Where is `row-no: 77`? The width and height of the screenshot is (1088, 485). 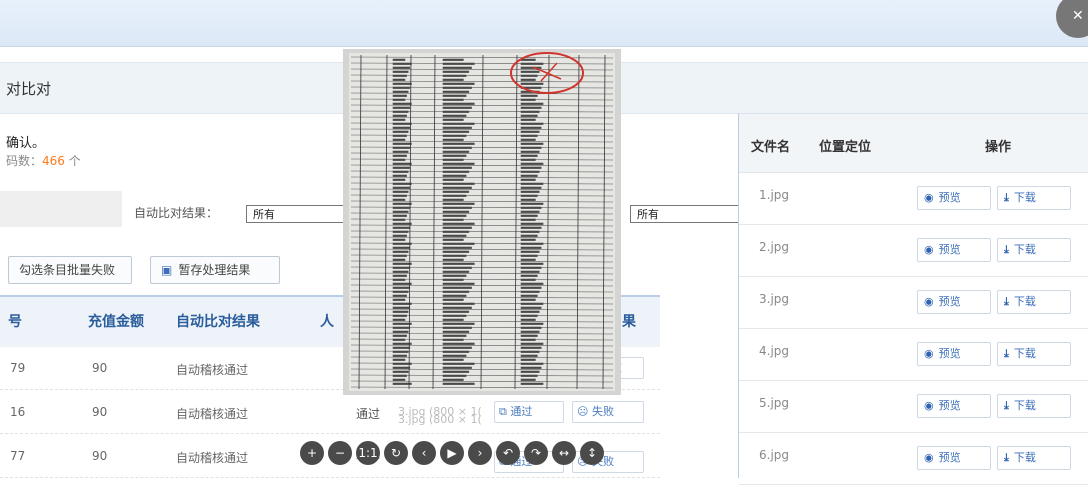
row-no: 77 is located at coordinates (18, 456).